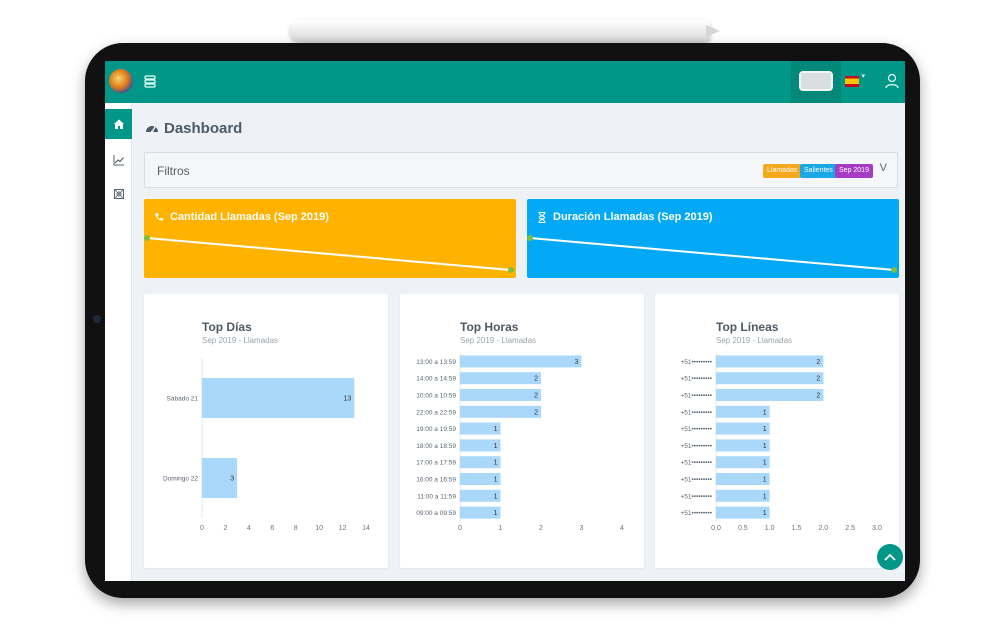 Image resolution: width=1000 pixels, height=625 pixels. What do you see at coordinates (460, 528) in the screenshot?
I see `x-tick-label: 0` at bounding box center [460, 528].